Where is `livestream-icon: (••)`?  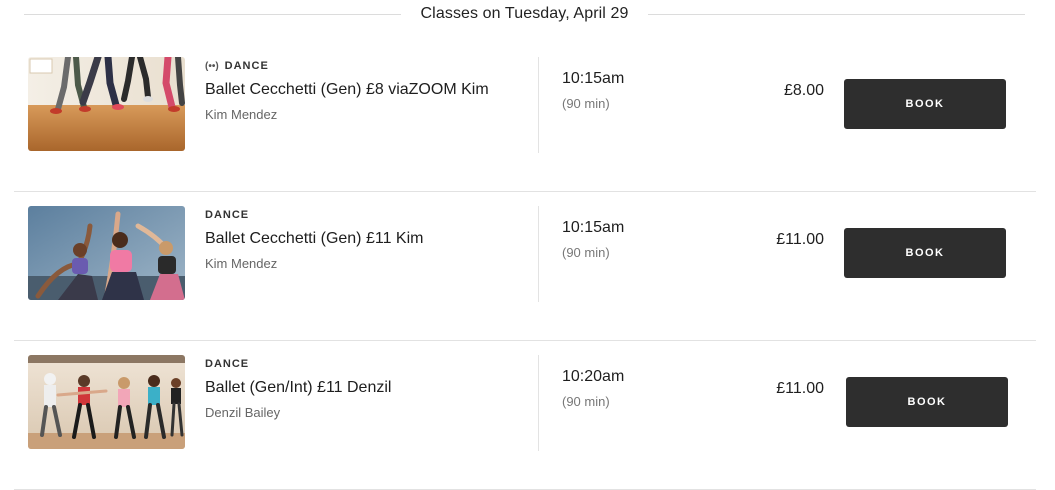 livestream-icon: (••) is located at coordinates (212, 66).